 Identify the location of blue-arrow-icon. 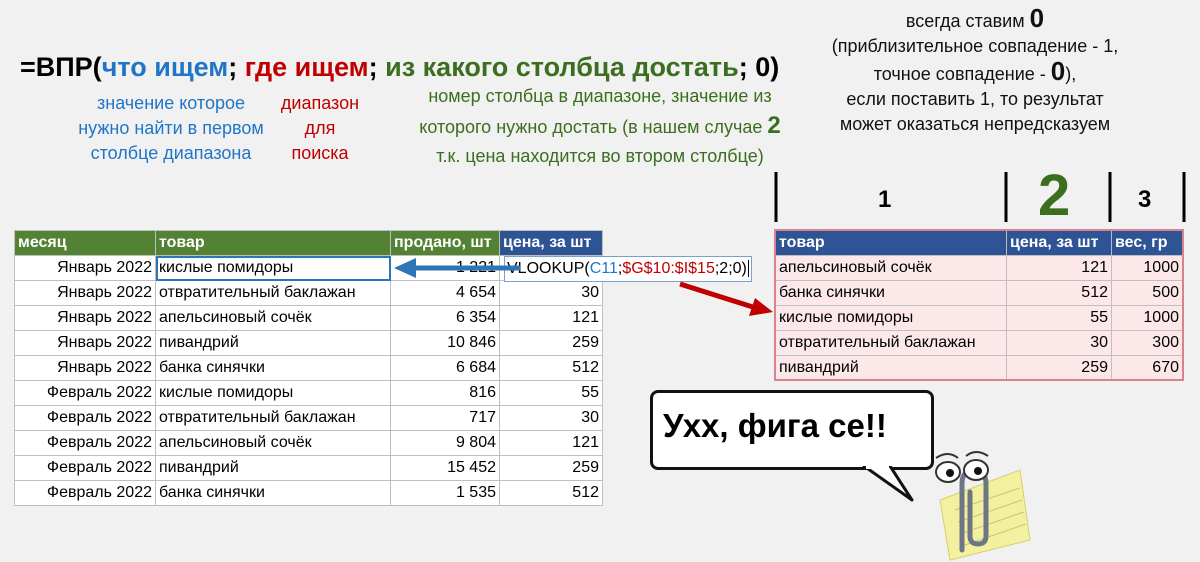
(457, 268).